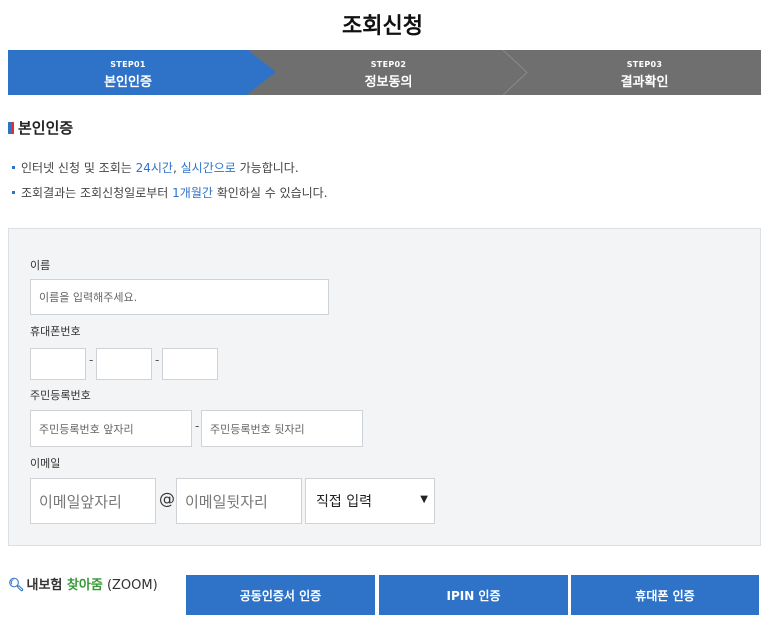  I want to click on email-domain-value: 직접 입력, so click(344, 502).